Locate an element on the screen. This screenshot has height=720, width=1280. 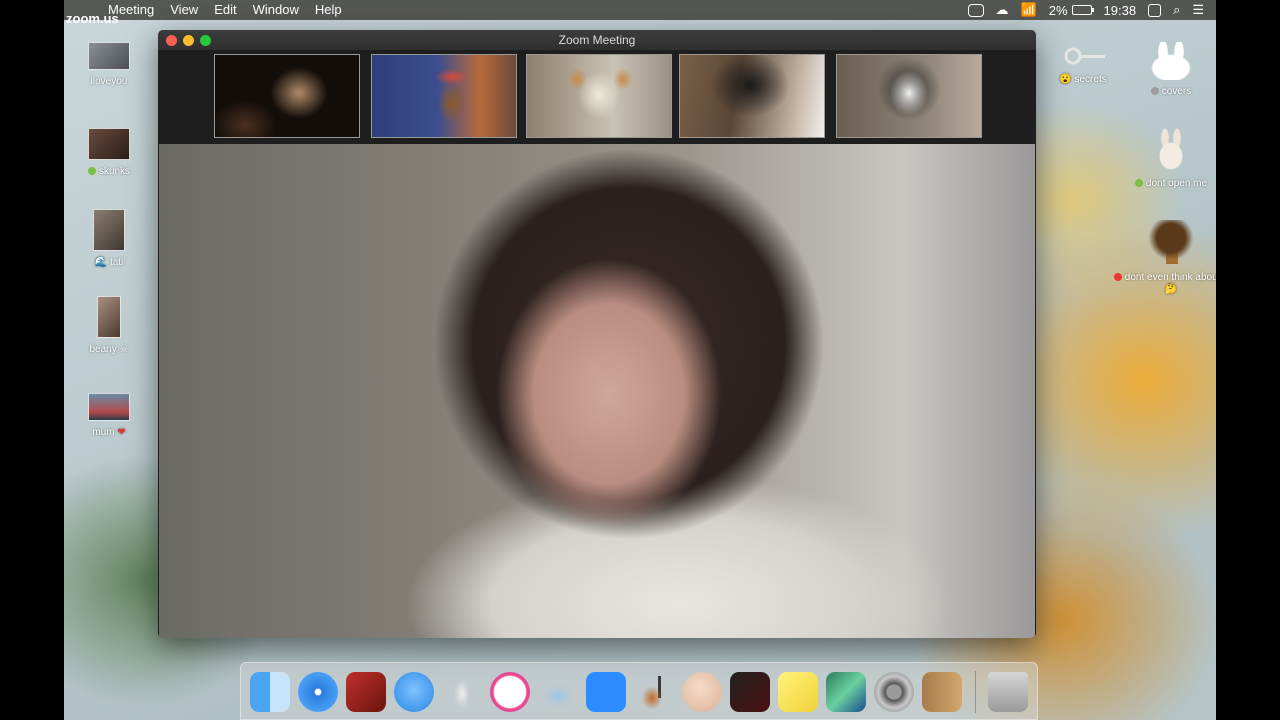
face-icon is located at coordinates (702, 692).